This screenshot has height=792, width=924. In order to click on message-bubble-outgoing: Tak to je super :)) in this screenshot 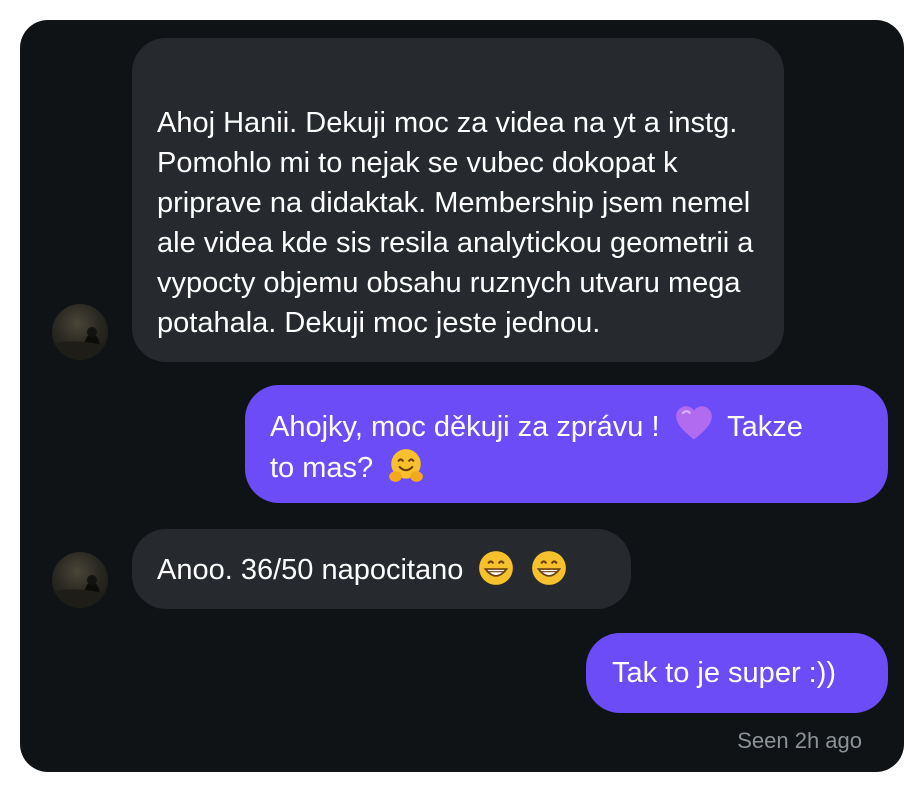, I will do `click(737, 673)`.